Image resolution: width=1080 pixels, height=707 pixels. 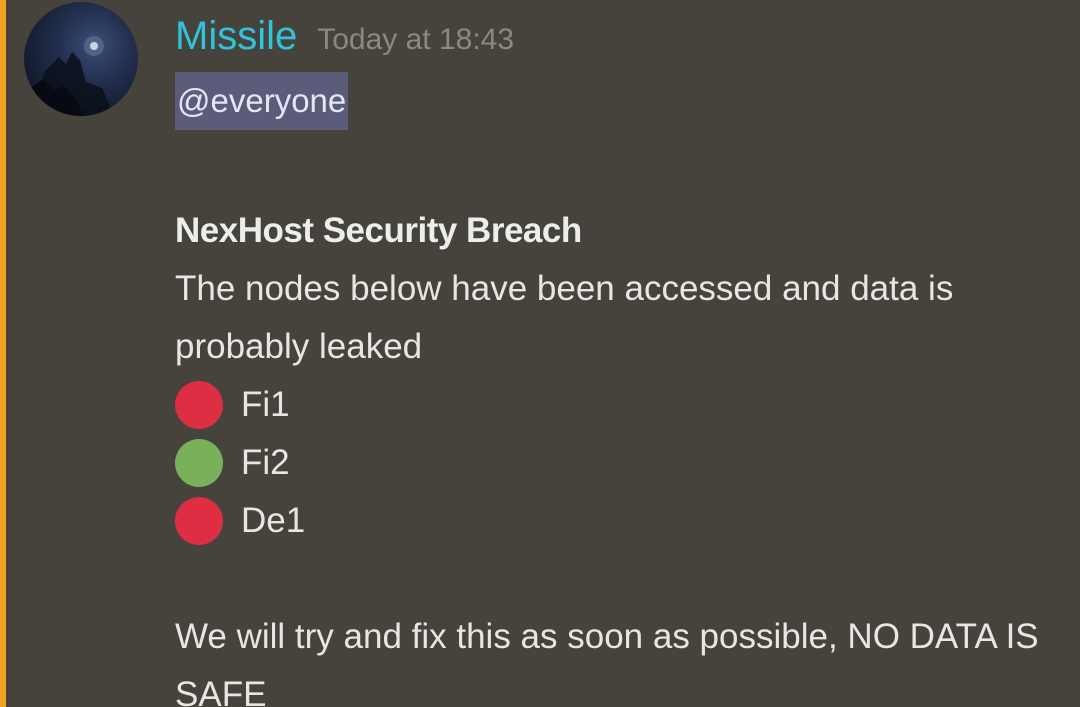 What do you see at coordinates (3, 353) in the screenshot?
I see `mention-highlight-bar` at bounding box center [3, 353].